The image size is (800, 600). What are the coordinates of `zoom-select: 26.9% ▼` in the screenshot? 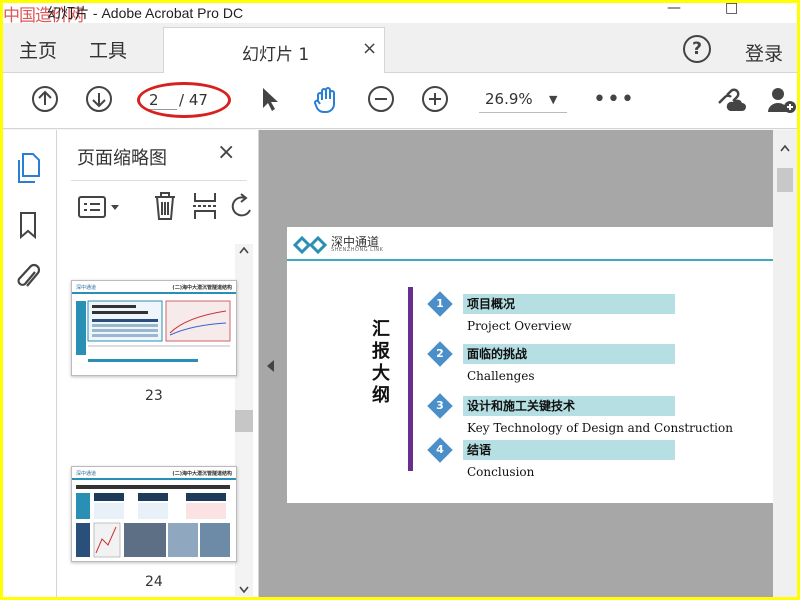 It's located at (523, 100).